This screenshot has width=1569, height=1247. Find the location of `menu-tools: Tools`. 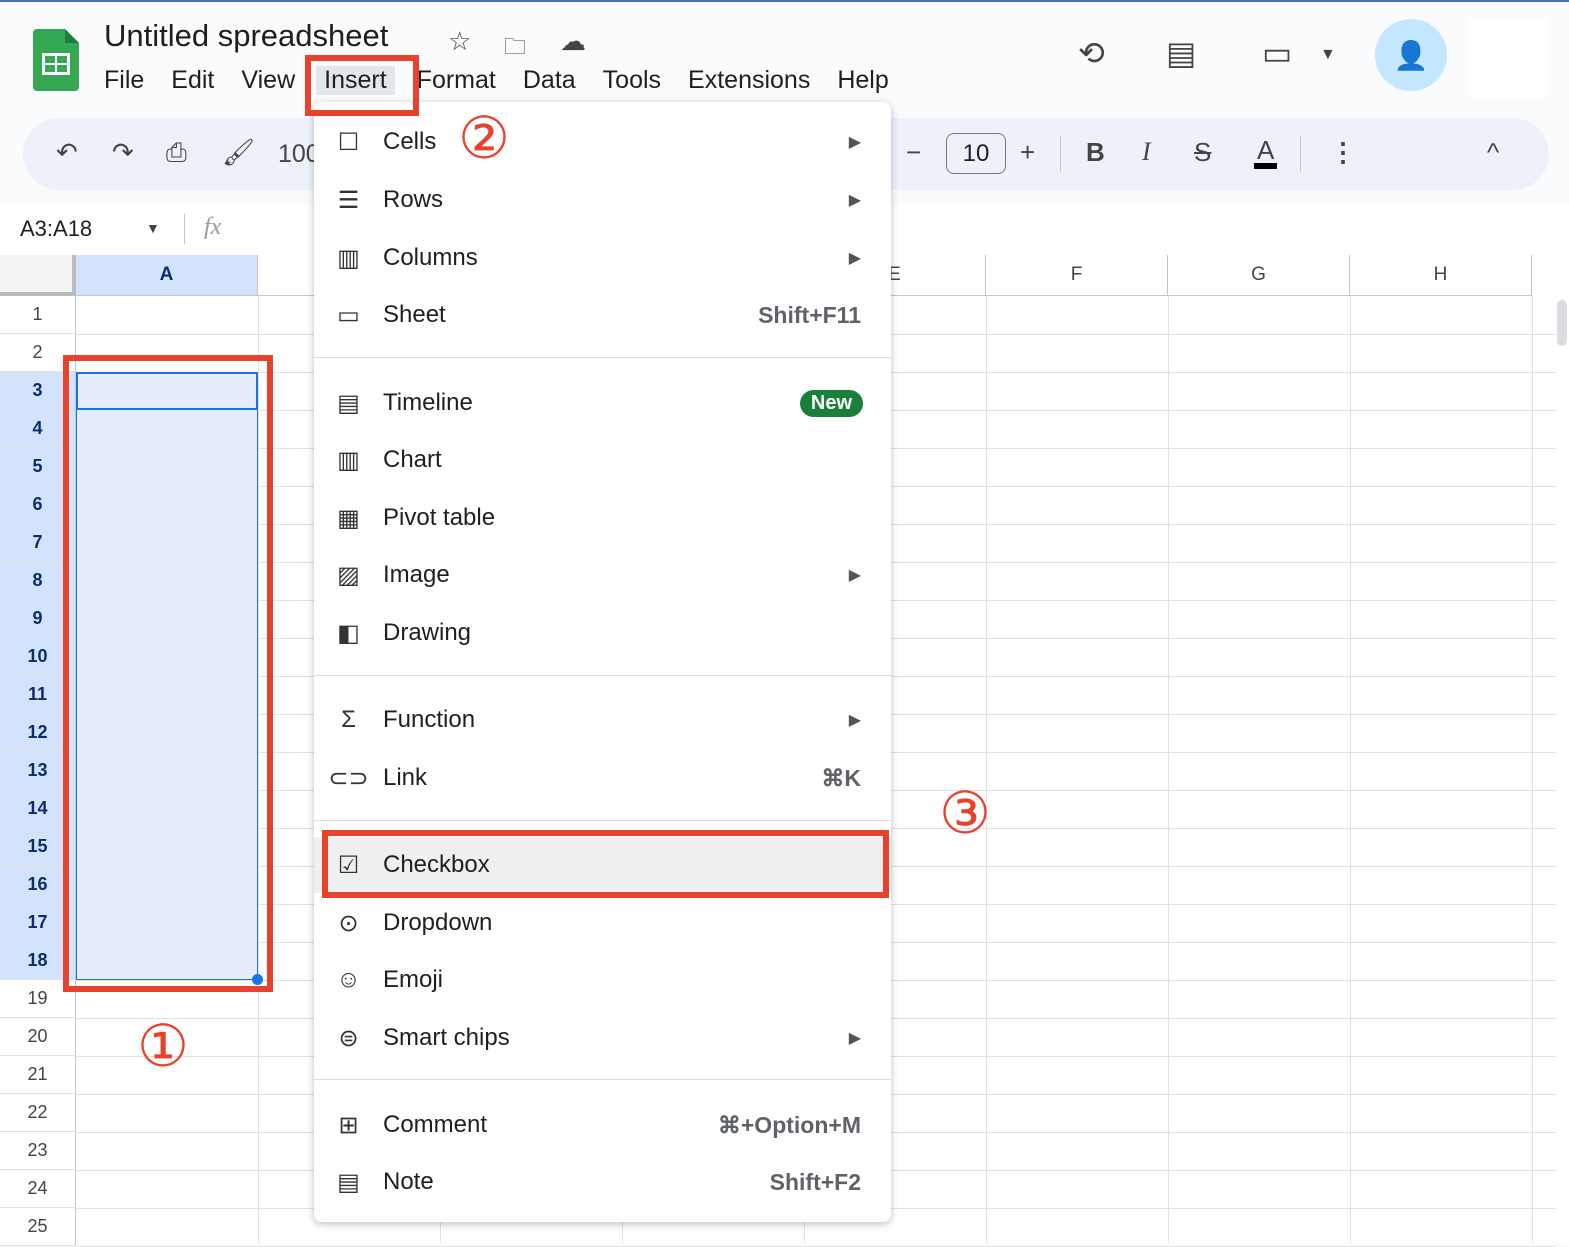

menu-tools: Tools is located at coordinates (632, 80).